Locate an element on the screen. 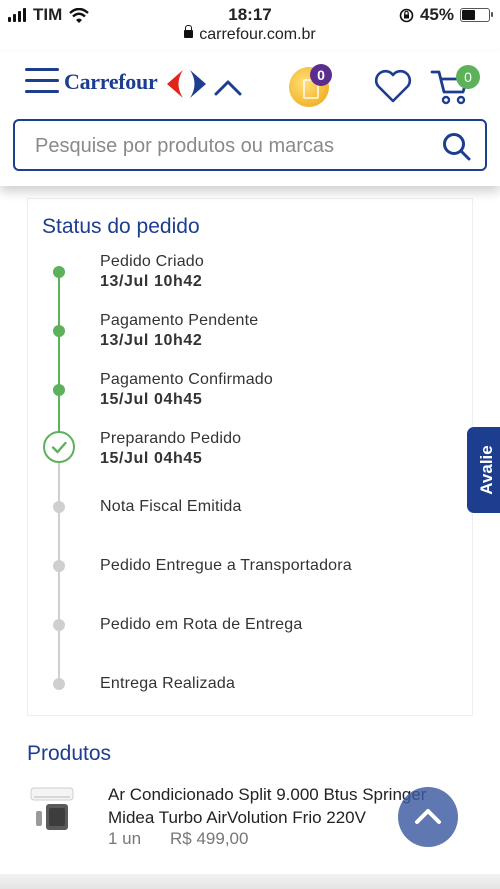  step-label: Entrega Realizada is located at coordinates (168, 683).